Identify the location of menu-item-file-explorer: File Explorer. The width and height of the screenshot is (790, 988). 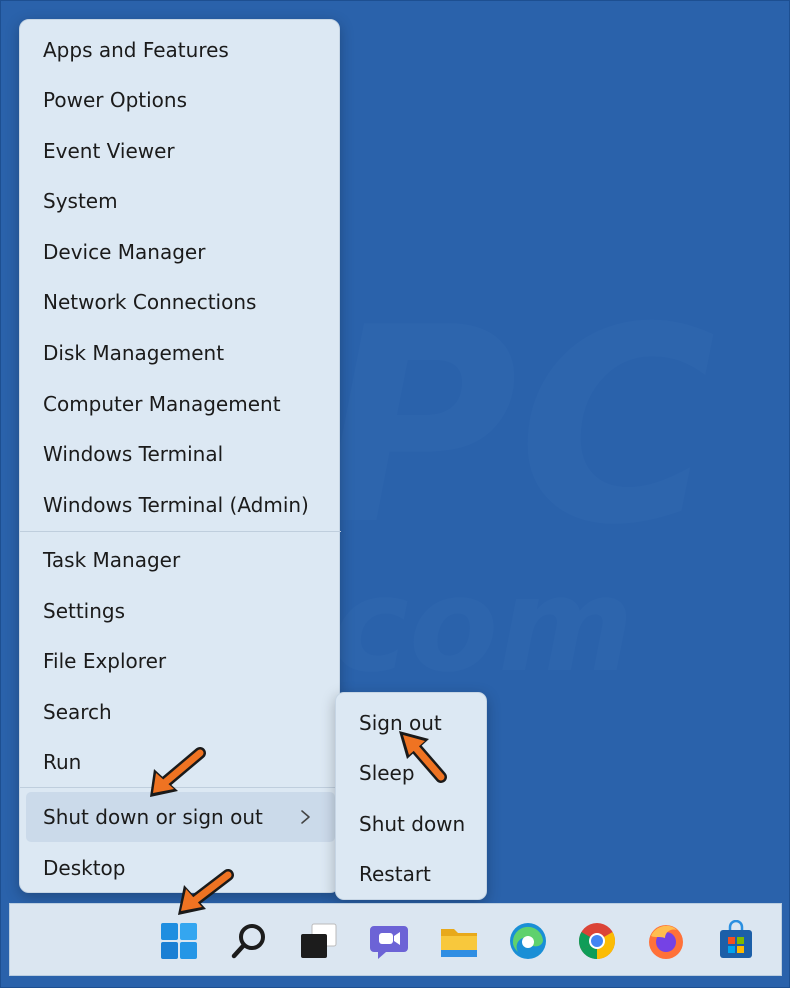
(180, 661).